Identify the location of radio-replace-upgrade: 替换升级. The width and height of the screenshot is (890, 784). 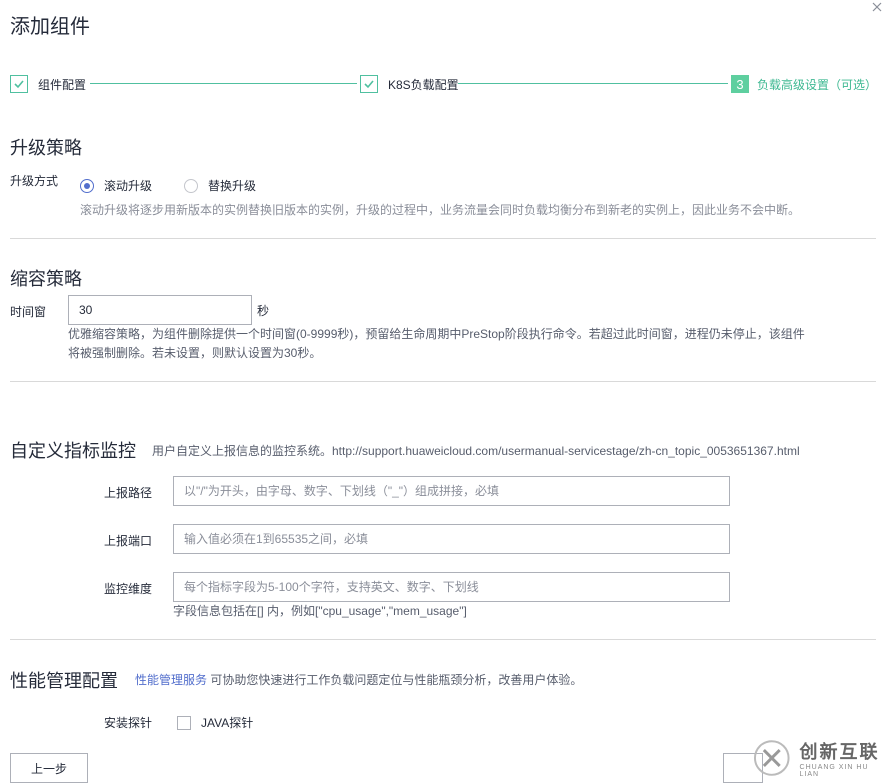
(220, 185).